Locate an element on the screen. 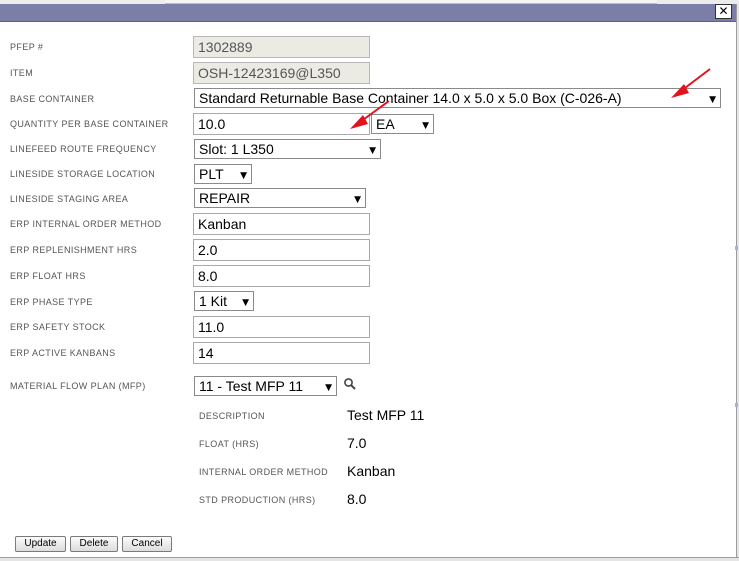 This screenshot has width=739, height=561. pfep-label: PFEP # is located at coordinates (27, 47).